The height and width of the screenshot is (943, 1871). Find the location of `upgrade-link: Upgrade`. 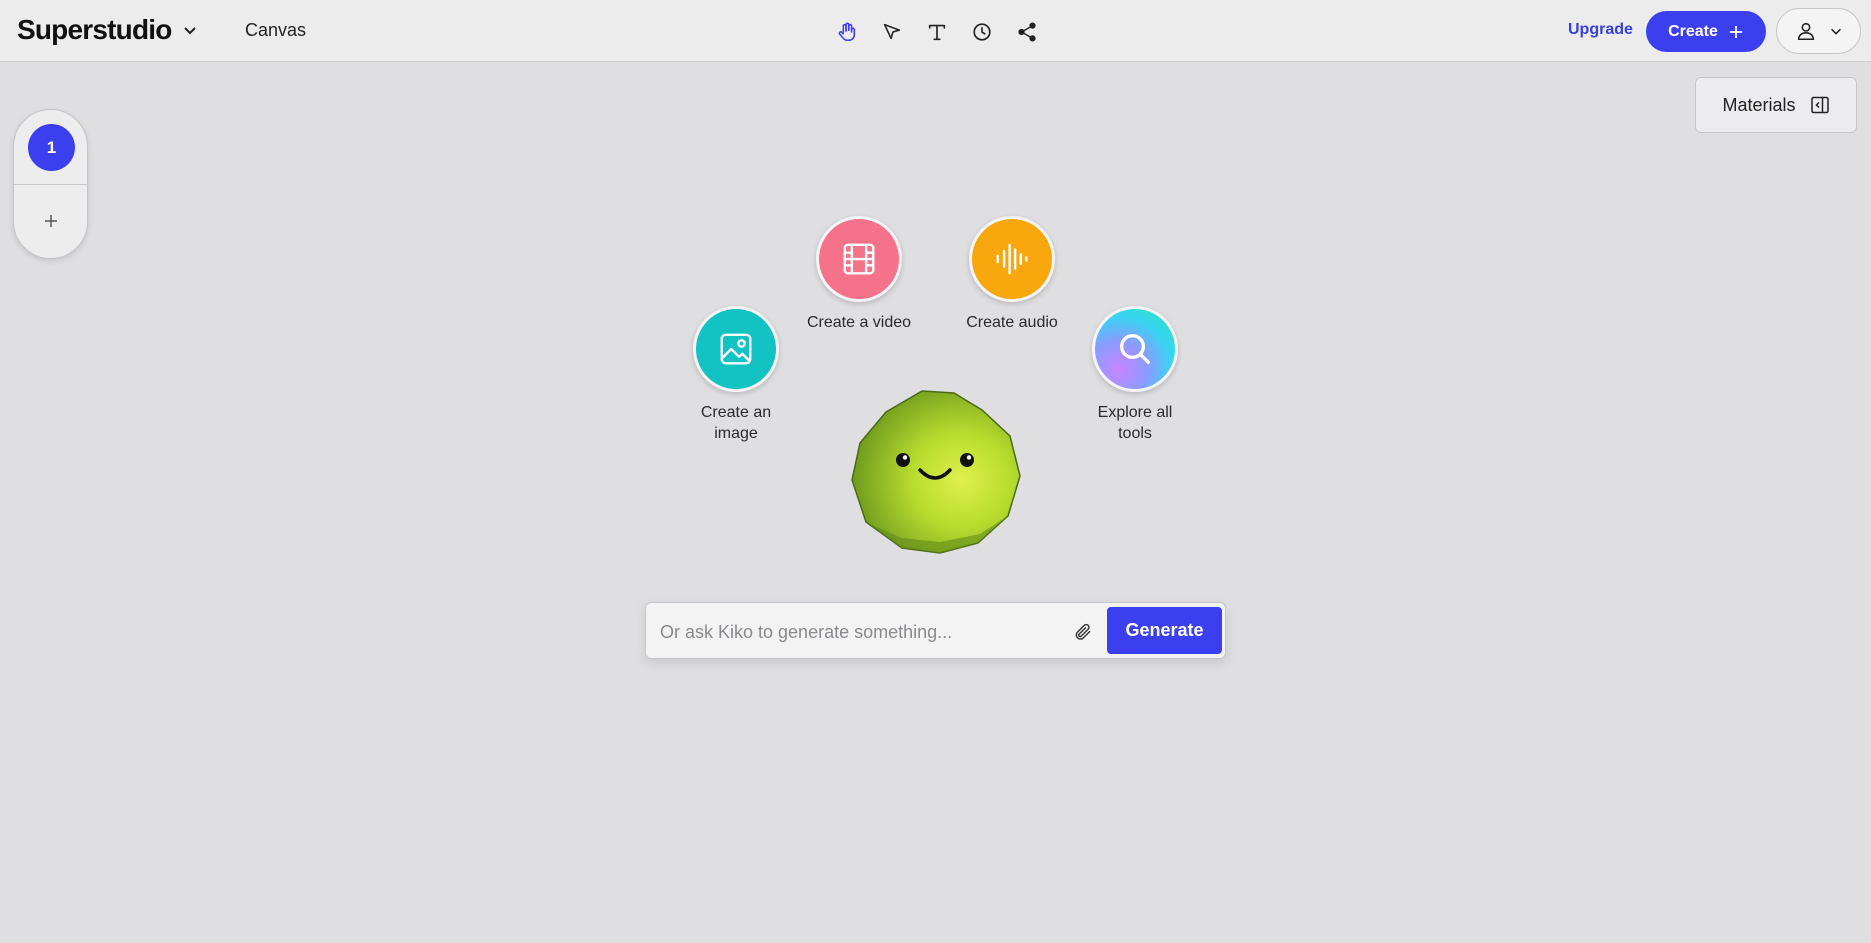

upgrade-link: Upgrade is located at coordinates (1600, 30).